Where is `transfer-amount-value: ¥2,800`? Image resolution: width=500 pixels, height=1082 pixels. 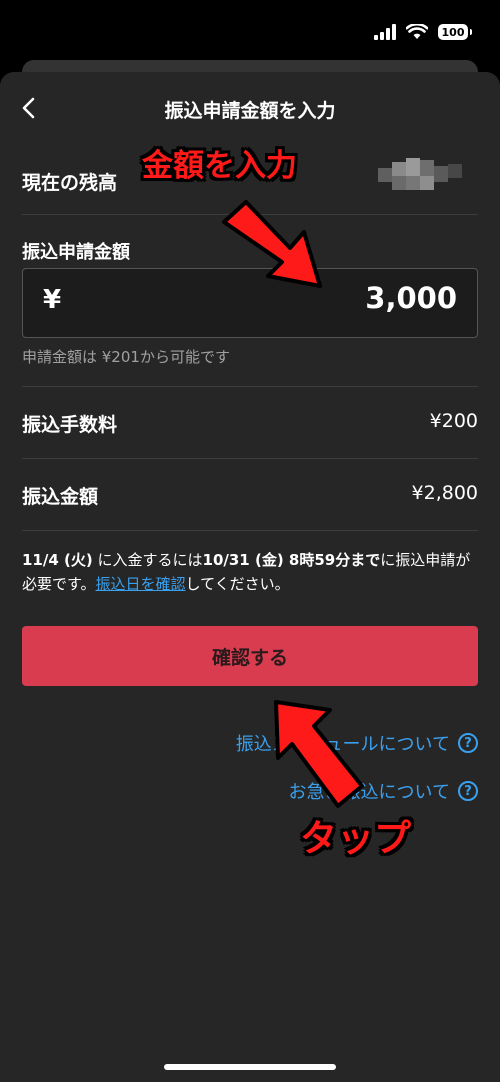
transfer-amount-value: ¥2,800 is located at coordinates (444, 493).